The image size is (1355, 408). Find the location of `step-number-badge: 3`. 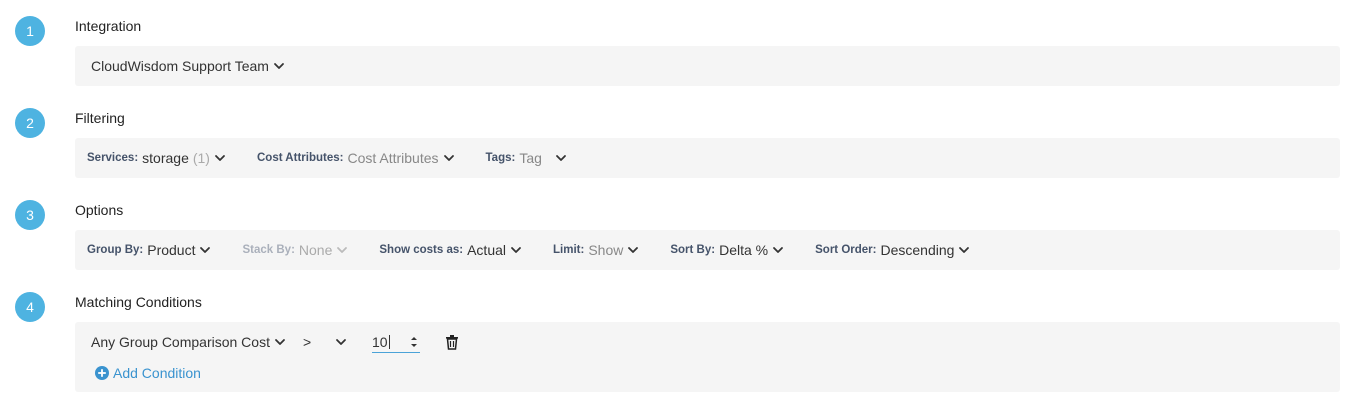

step-number-badge: 3 is located at coordinates (30, 215).